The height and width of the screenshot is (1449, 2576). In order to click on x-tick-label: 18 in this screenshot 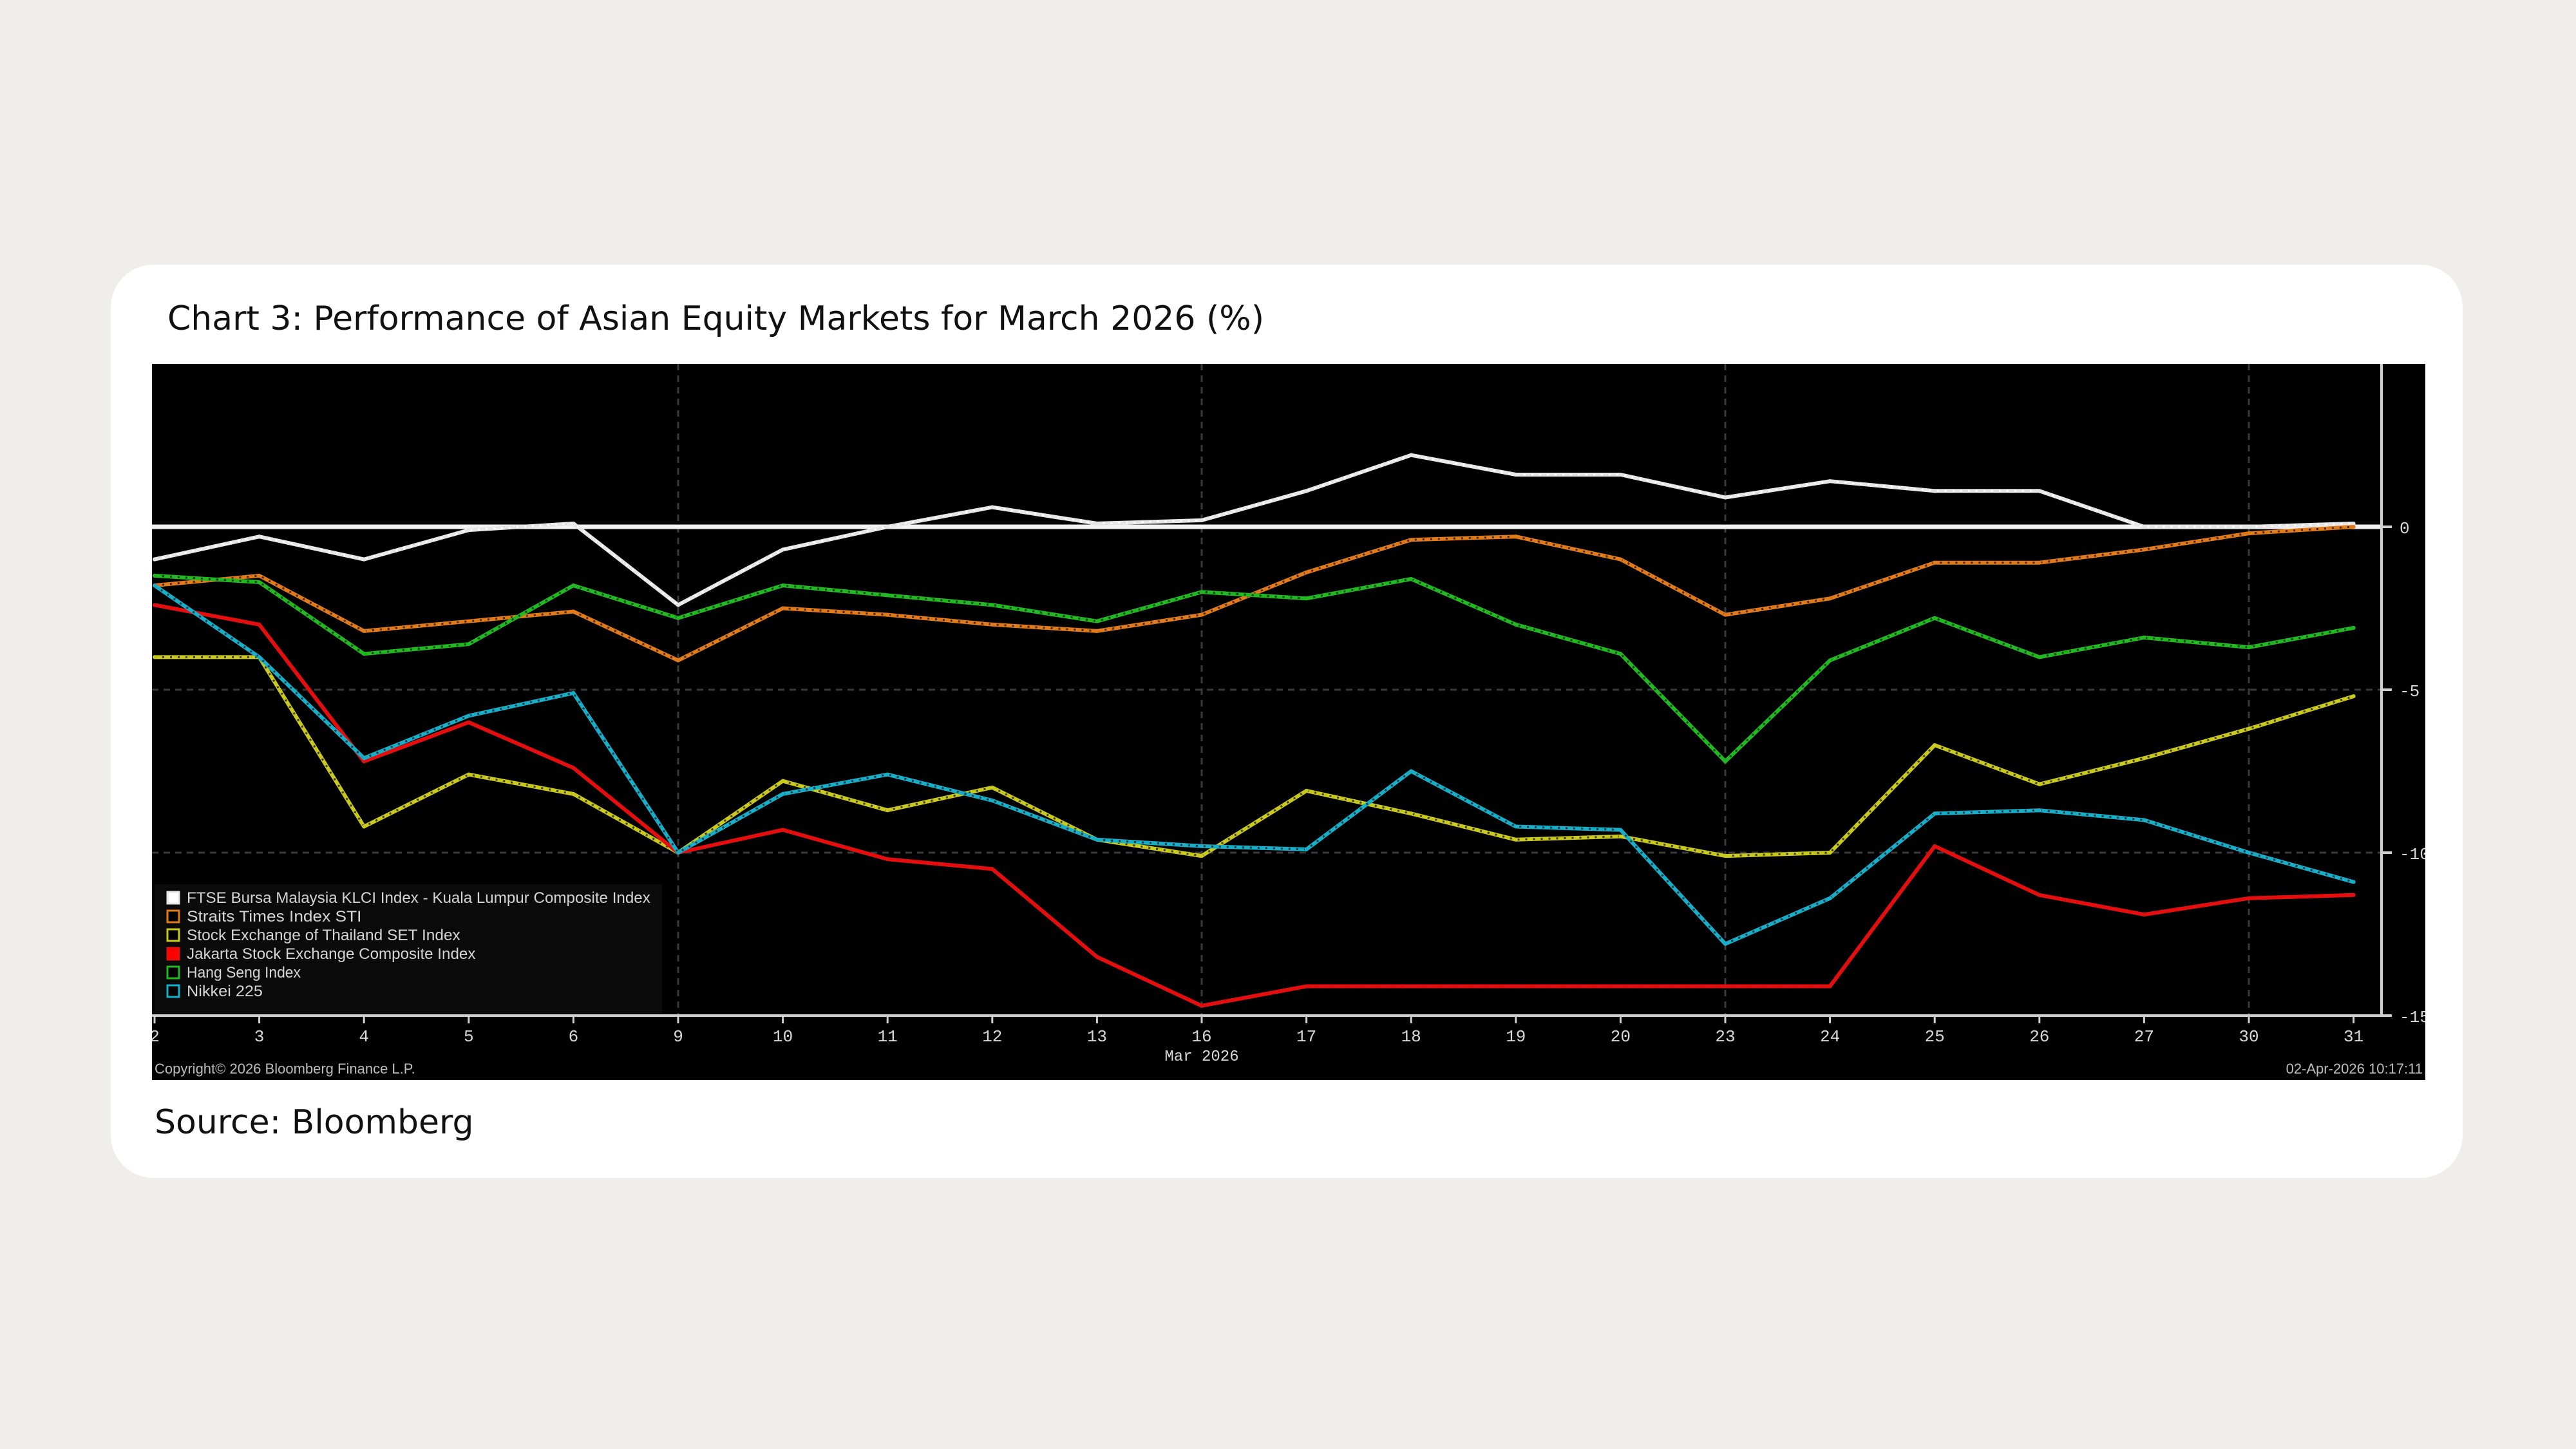, I will do `click(1411, 1036)`.